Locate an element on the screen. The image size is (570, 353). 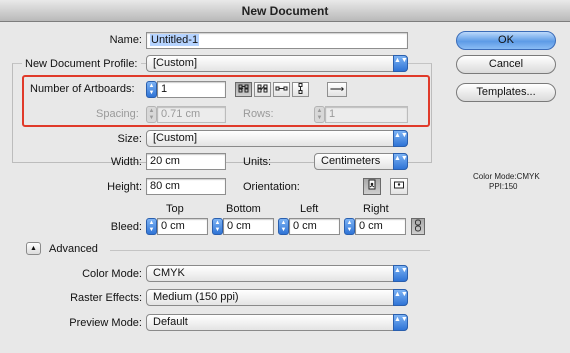
portrait-icon is located at coordinates (372, 186).